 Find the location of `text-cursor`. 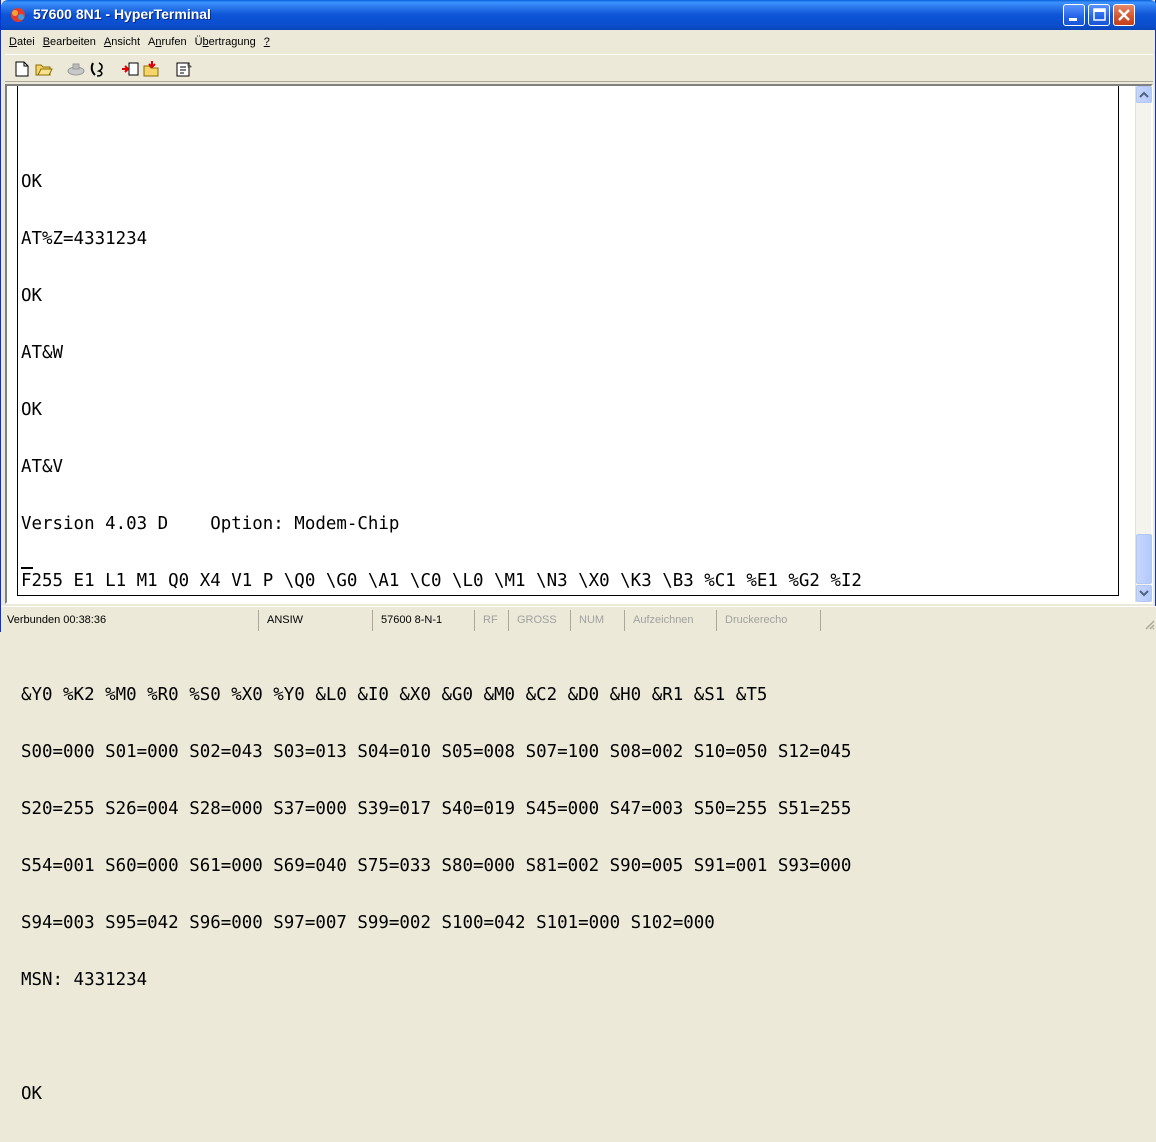

text-cursor is located at coordinates (27, 568).